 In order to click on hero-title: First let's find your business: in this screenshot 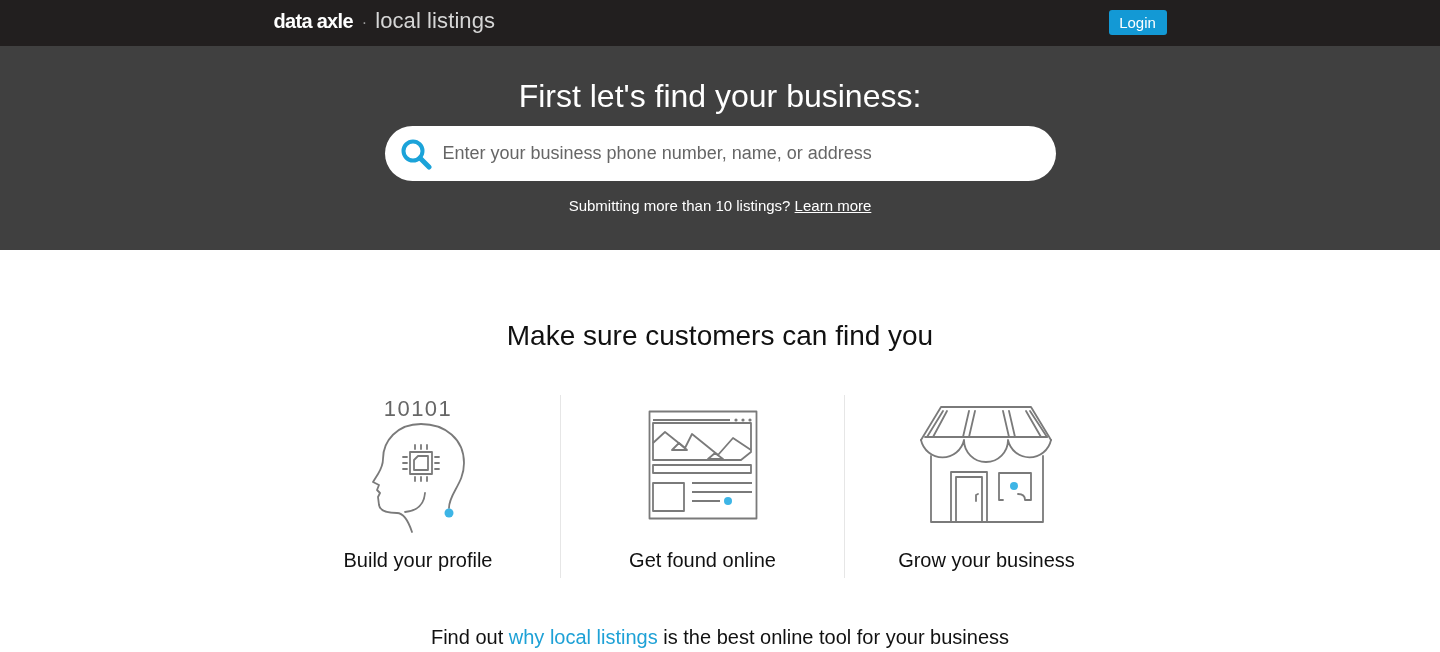, I will do `click(720, 96)`.